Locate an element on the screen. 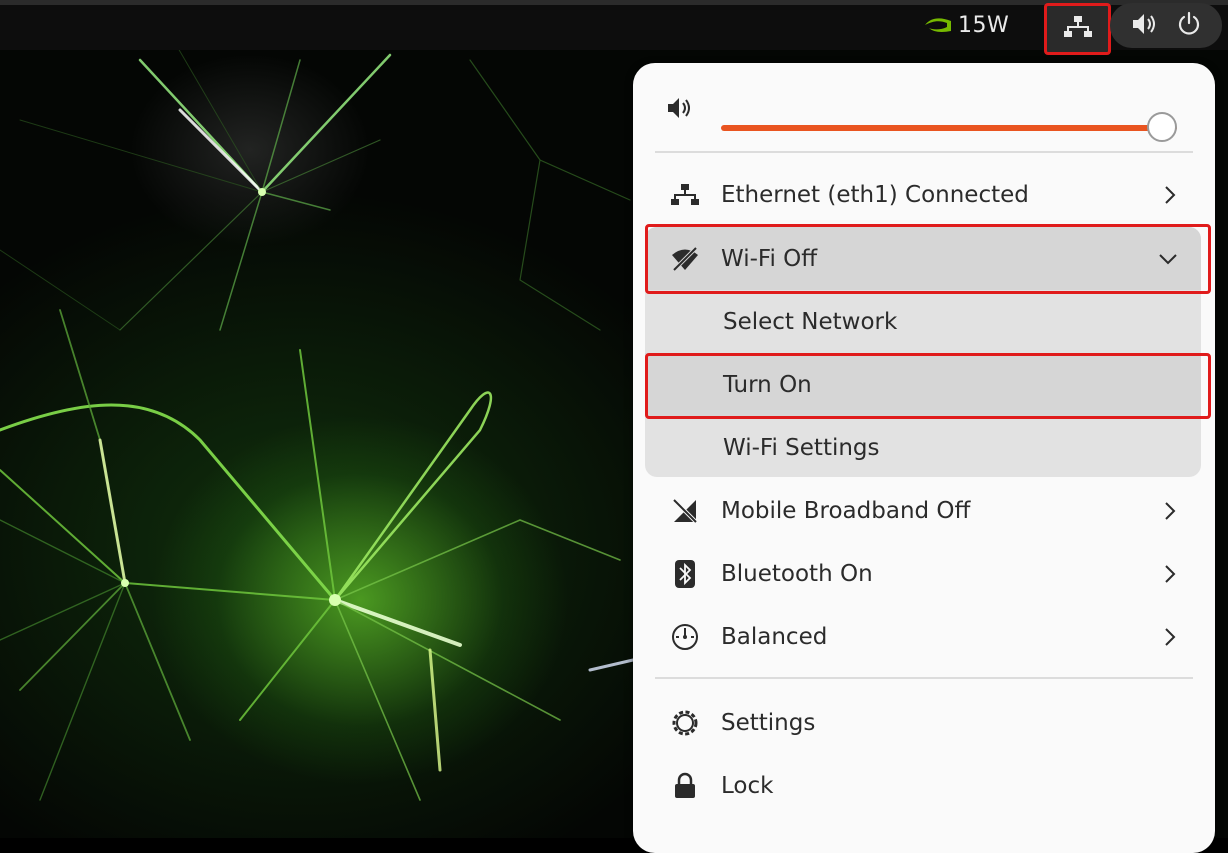  wifi-turn-on: Turn On is located at coordinates (923, 384).